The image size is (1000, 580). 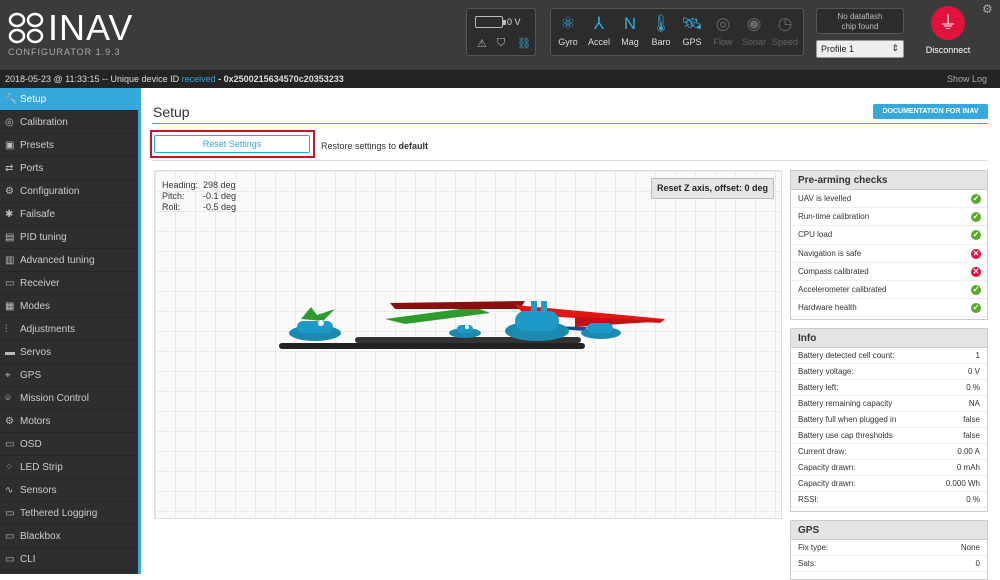 I want to click on gps-rows: Fix type: None Sats: 0, so click(x=889, y=556).